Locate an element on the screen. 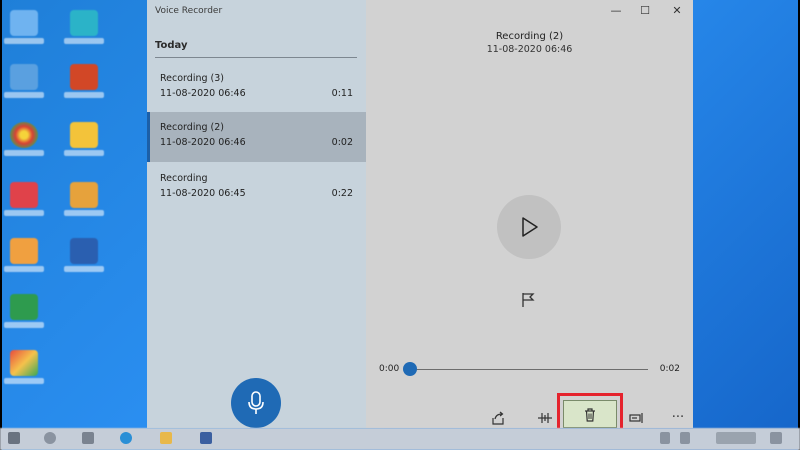  notification-icon is located at coordinates (776, 438).